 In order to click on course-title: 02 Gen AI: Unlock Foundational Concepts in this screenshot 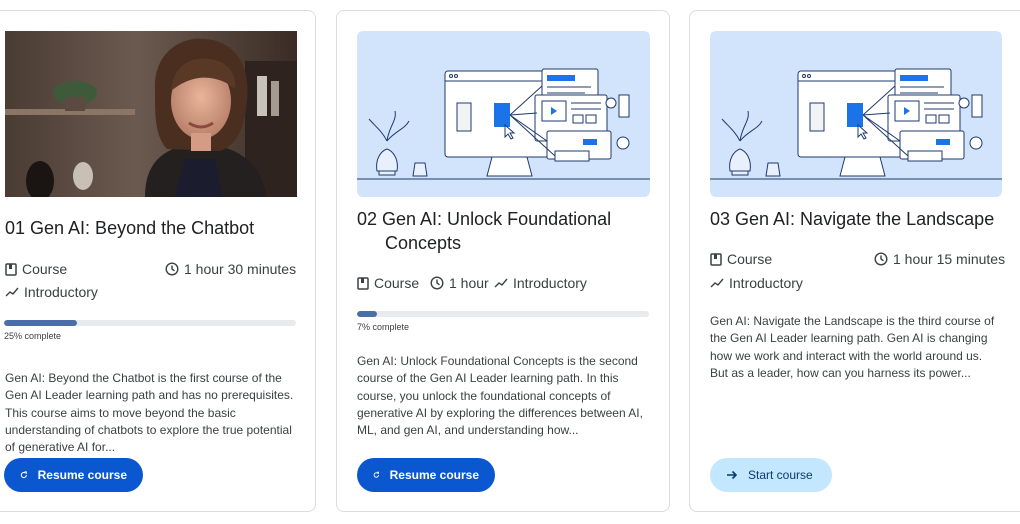, I will do `click(507, 231)`.